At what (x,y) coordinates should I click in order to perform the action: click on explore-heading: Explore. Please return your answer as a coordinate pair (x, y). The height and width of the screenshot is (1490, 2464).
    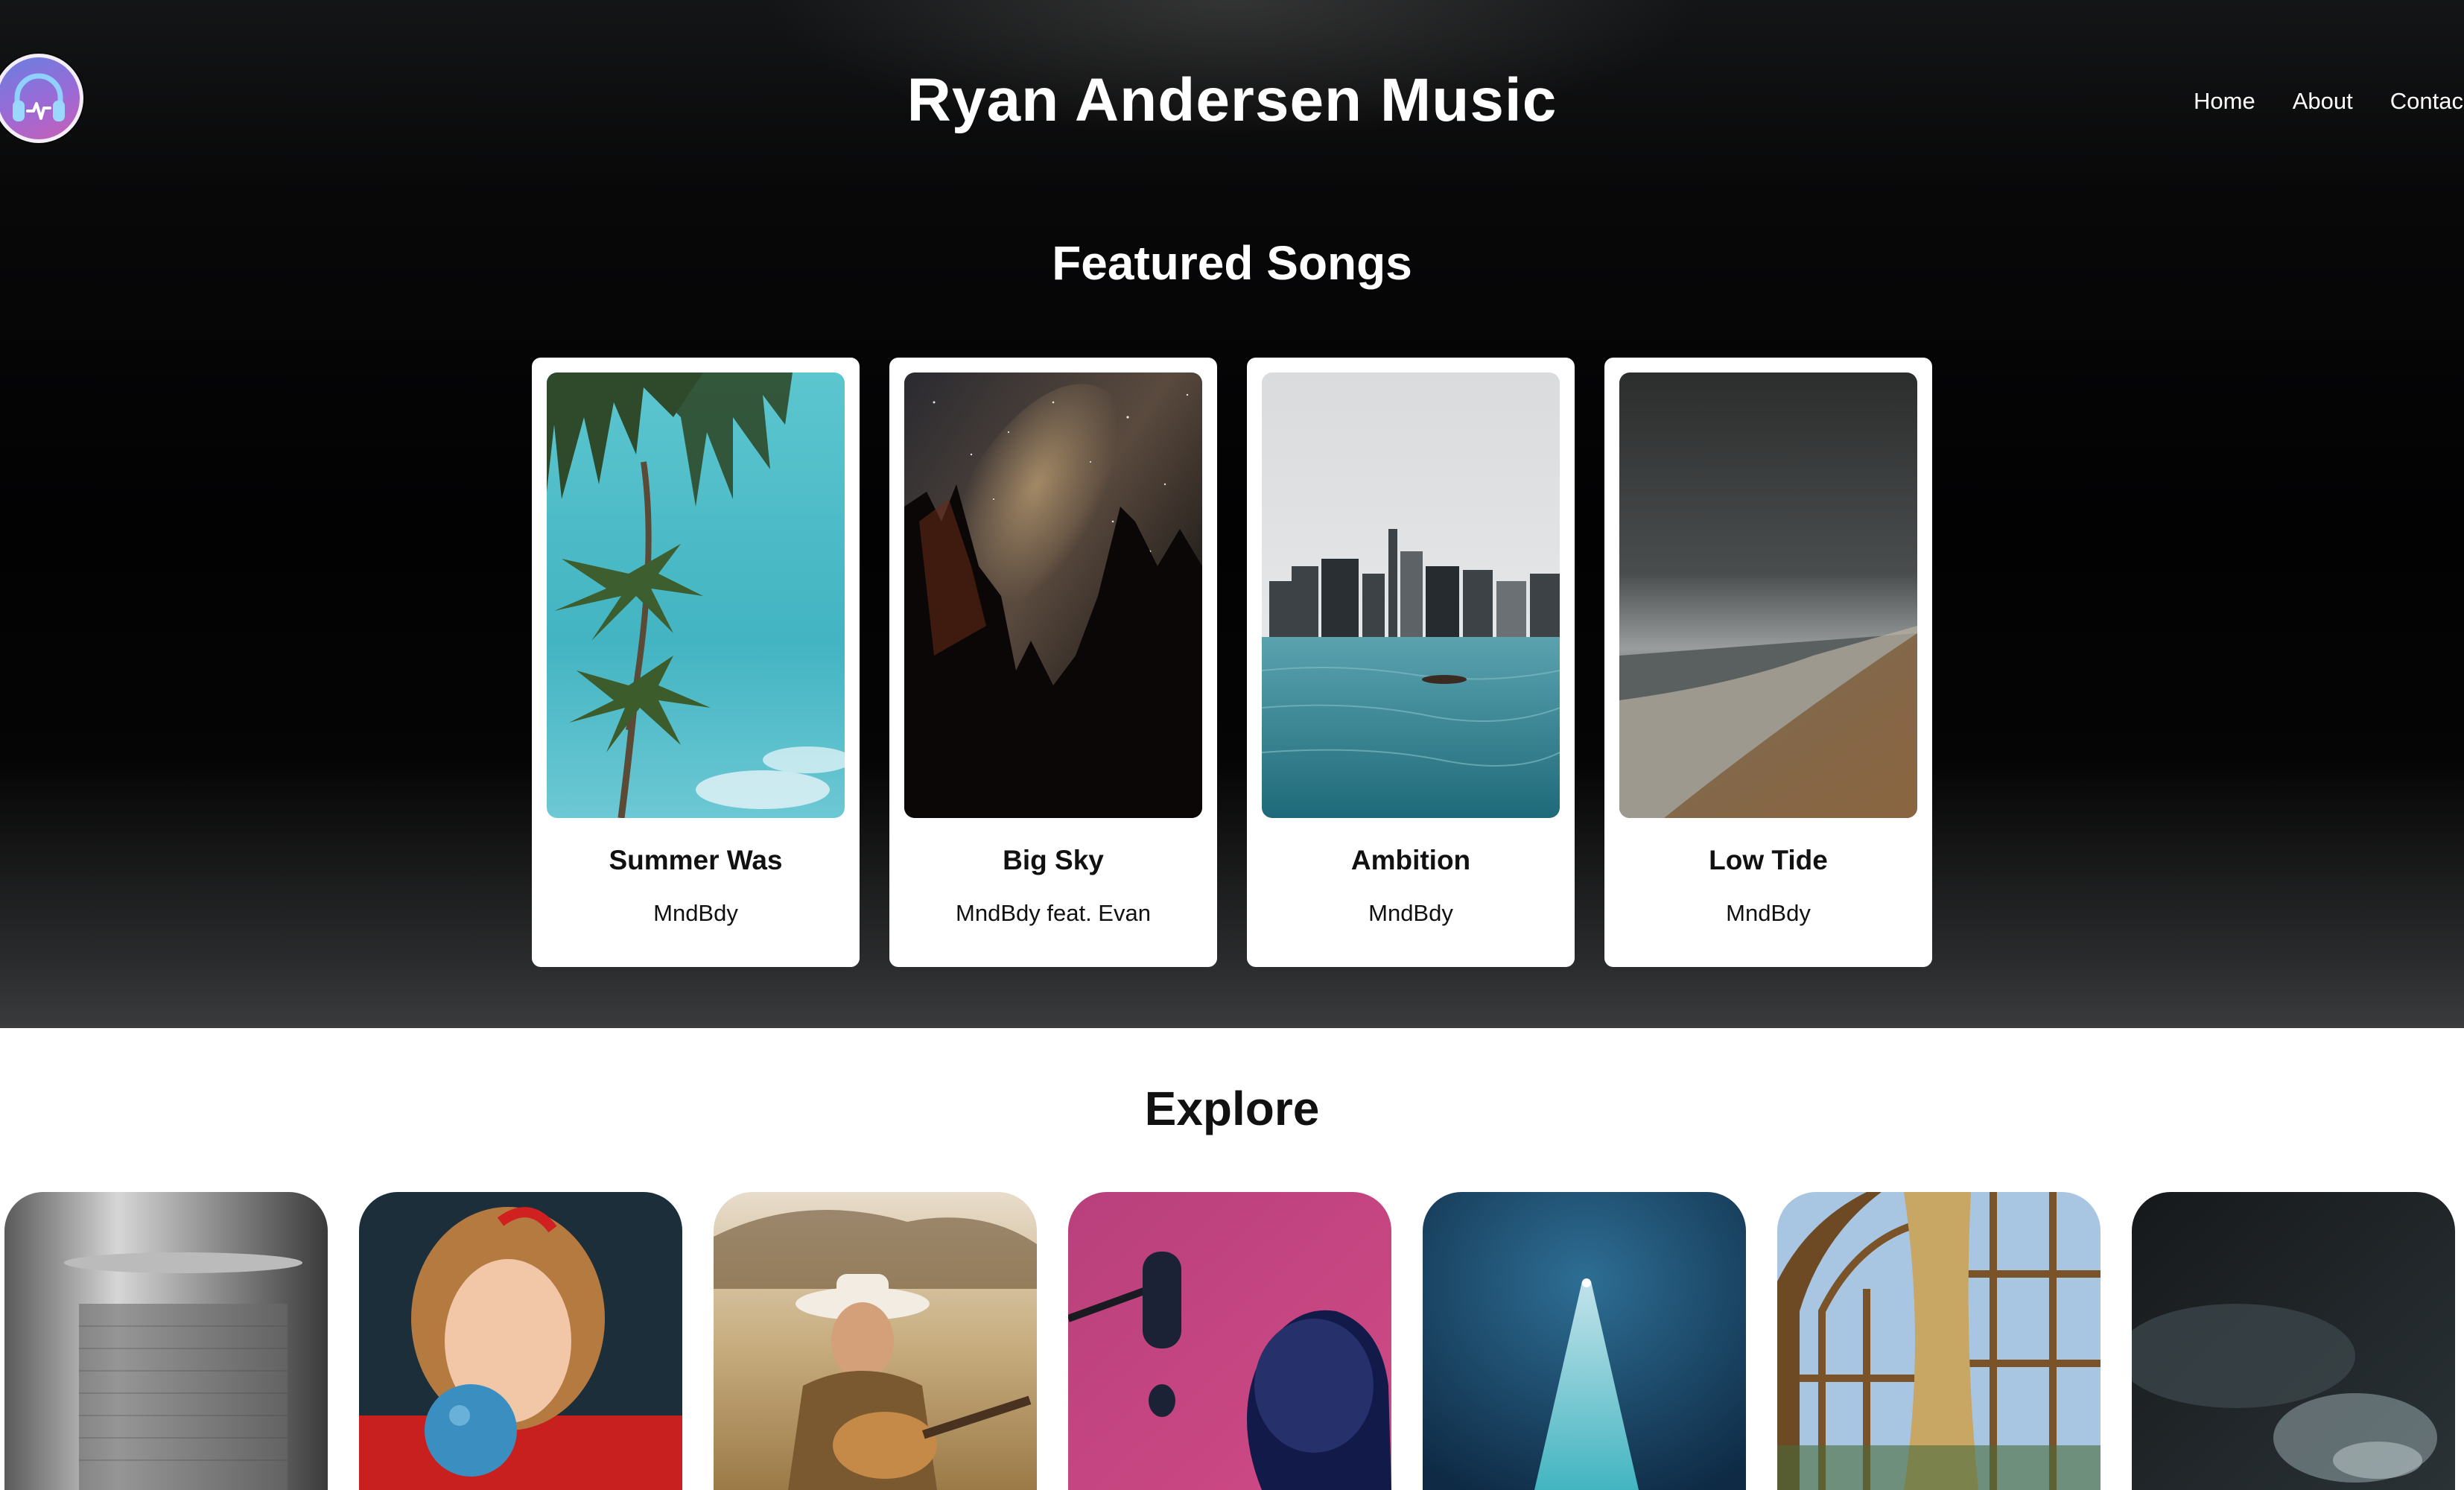
    Looking at the image, I should click on (1232, 1108).